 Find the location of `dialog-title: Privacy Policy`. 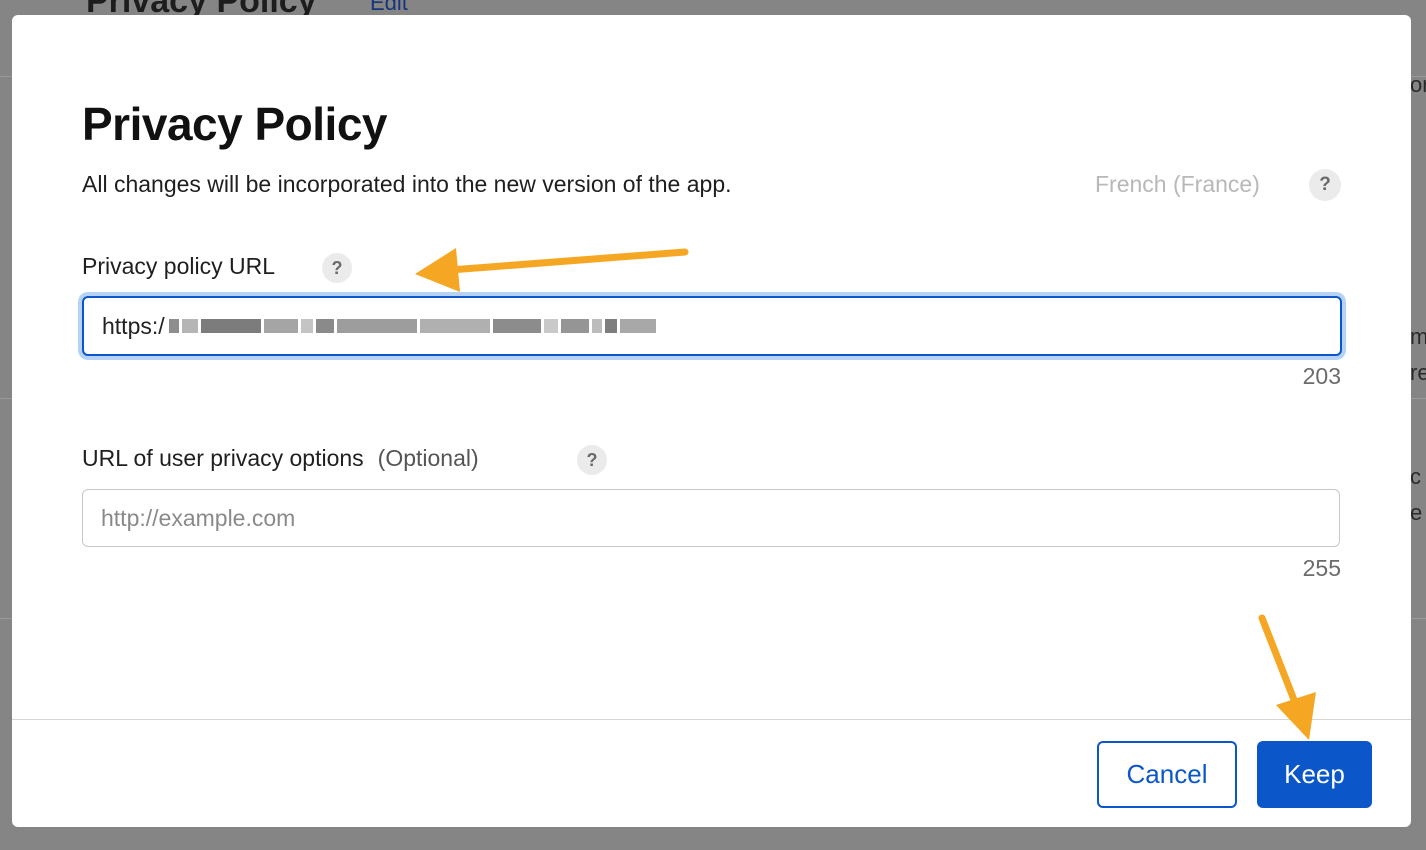

dialog-title: Privacy Policy is located at coordinates (234, 124).